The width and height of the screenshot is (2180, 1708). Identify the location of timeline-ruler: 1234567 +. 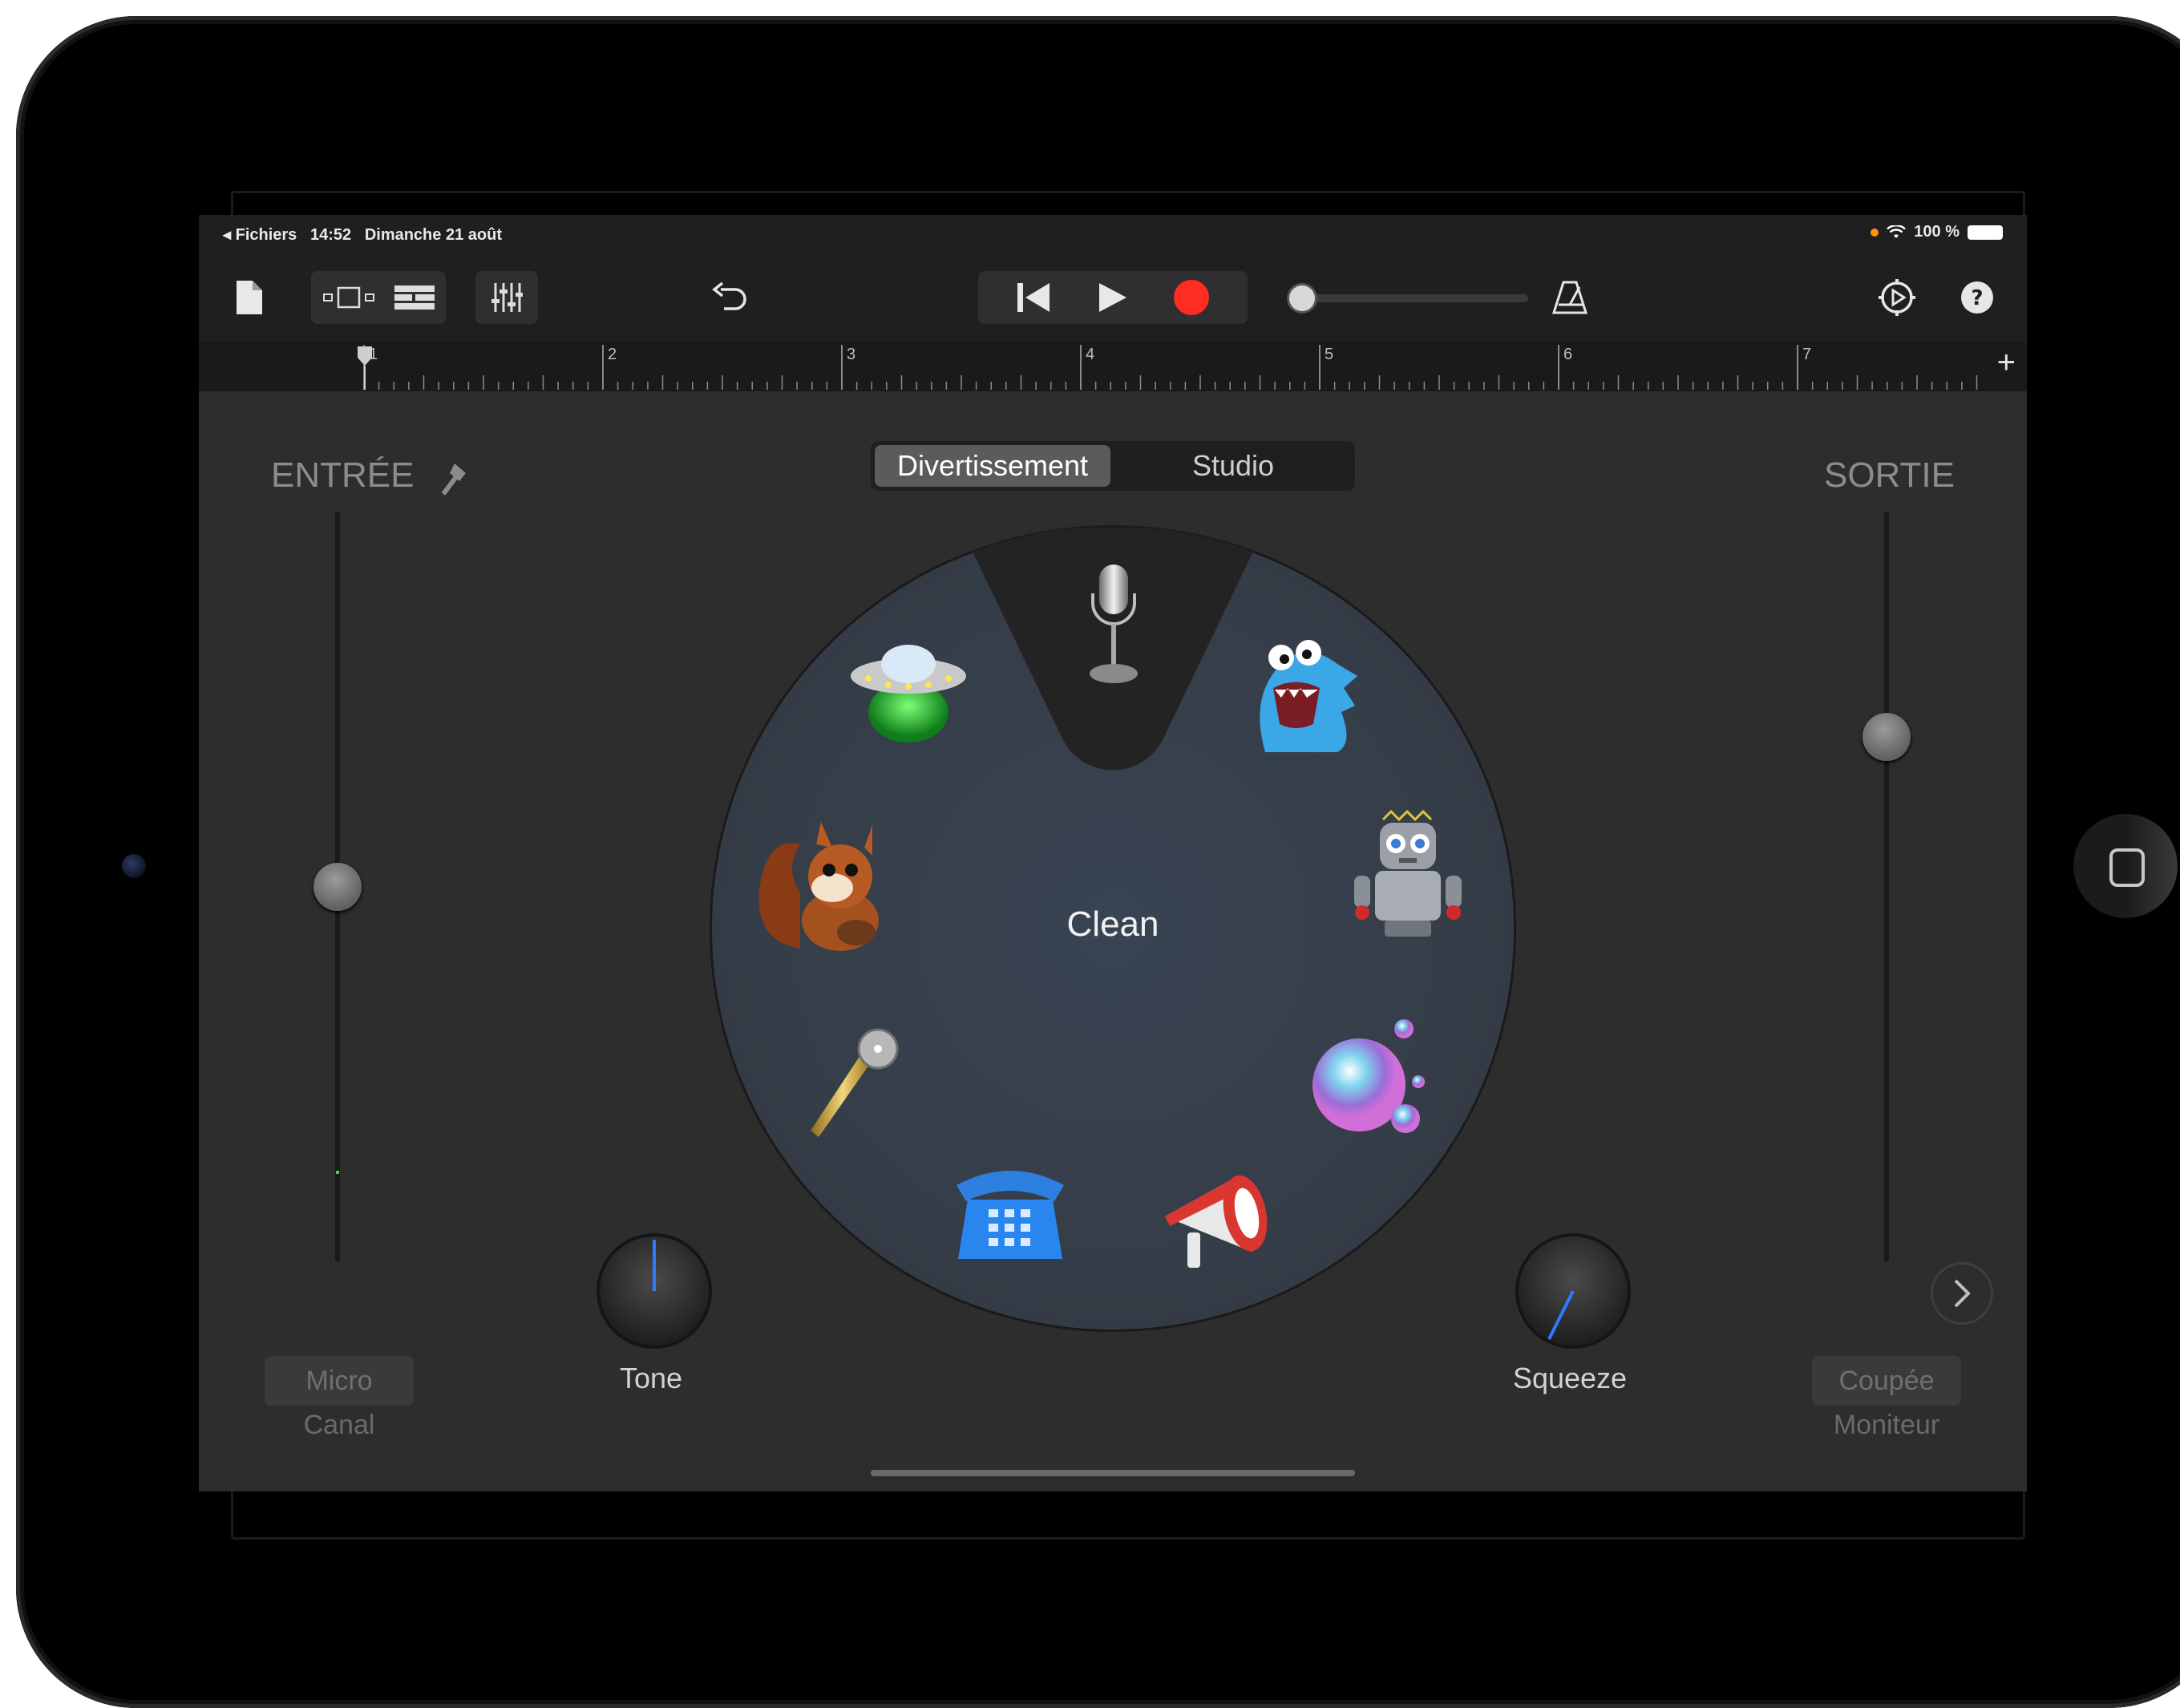
(1113, 366).